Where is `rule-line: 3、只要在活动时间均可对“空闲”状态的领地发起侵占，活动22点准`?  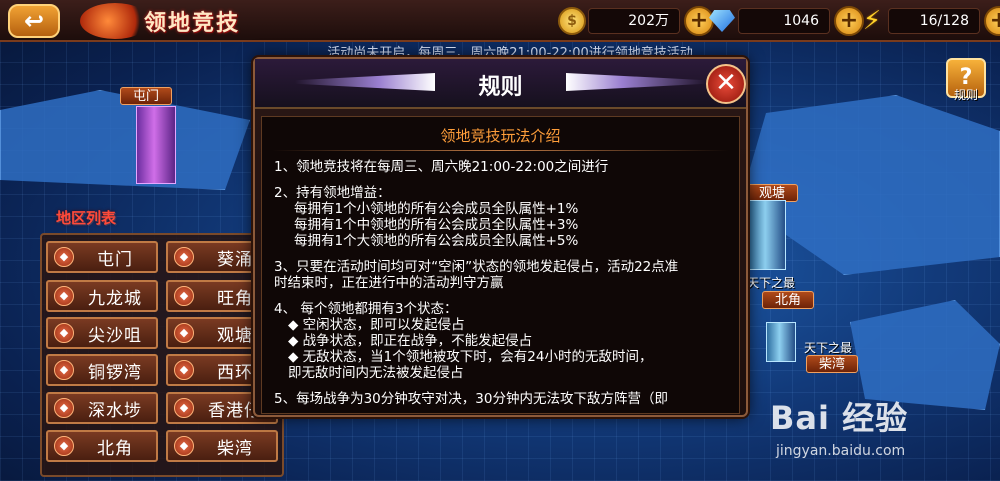 rule-line: 3、只要在活动时间均可对“空闲”状态的领地发起侵占，活动22点准 is located at coordinates (476, 267).